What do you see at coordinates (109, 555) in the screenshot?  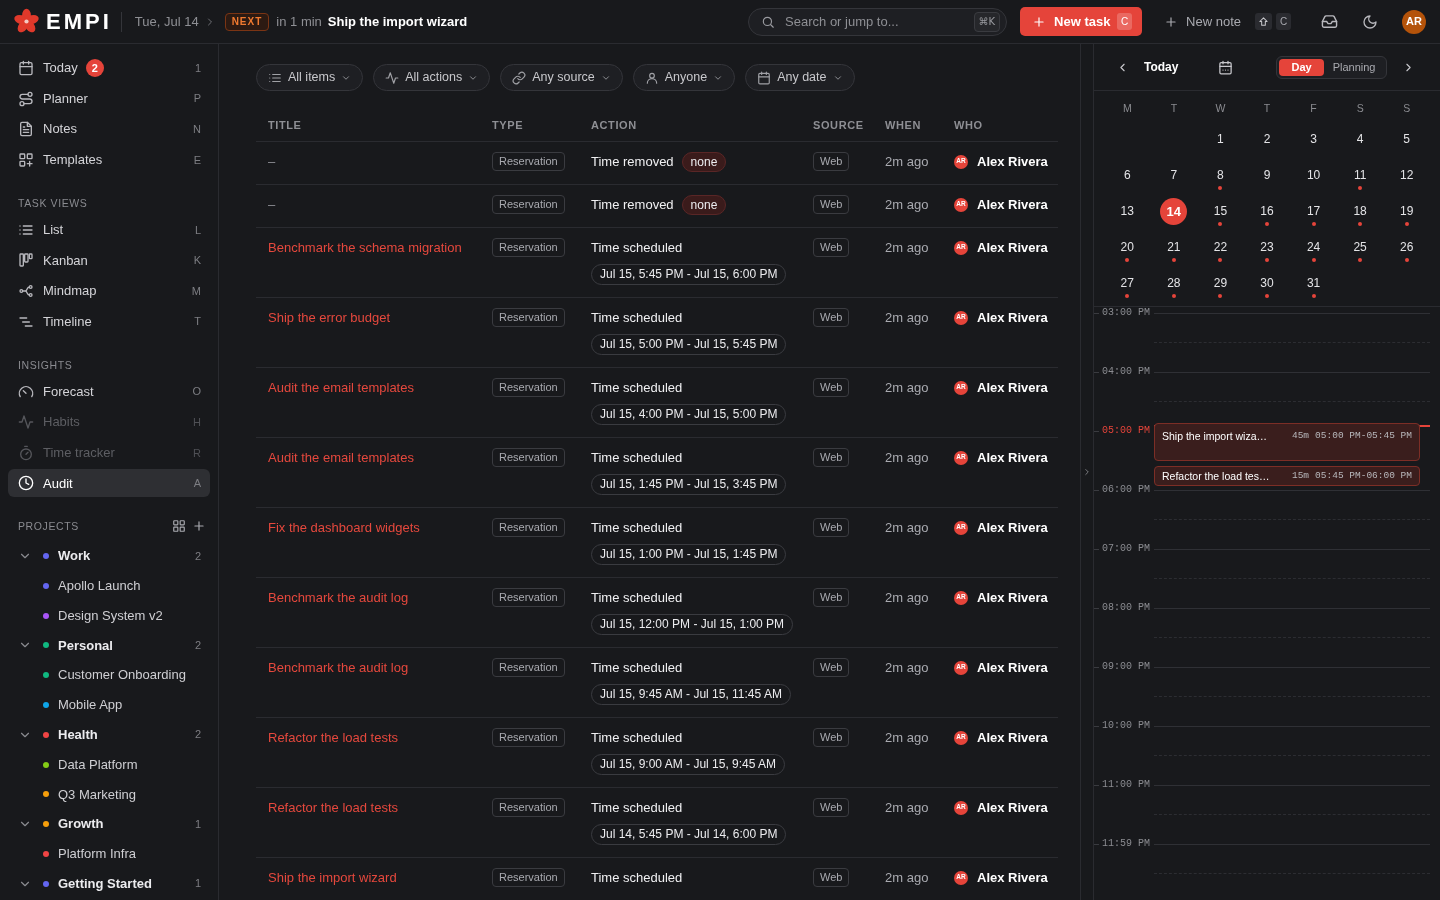 I see `project-item: Work 2` at bounding box center [109, 555].